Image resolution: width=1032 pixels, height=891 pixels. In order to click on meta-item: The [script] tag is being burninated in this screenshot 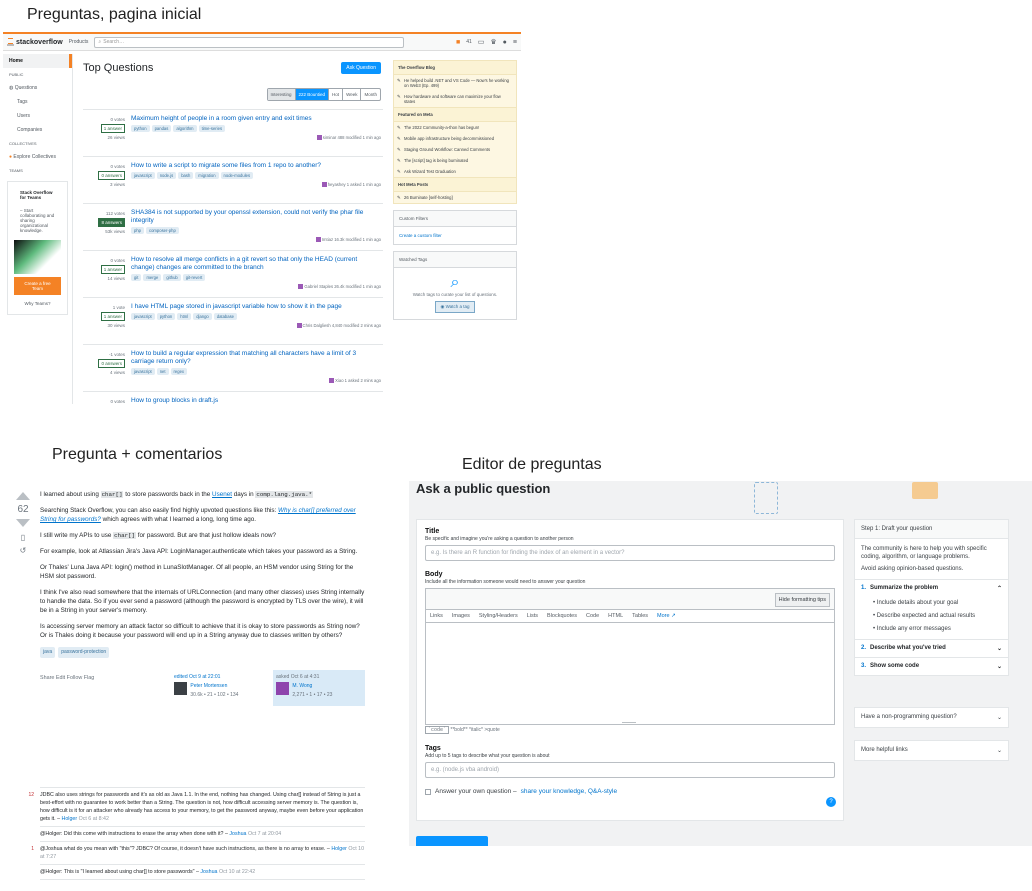, I will do `click(455, 160)`.